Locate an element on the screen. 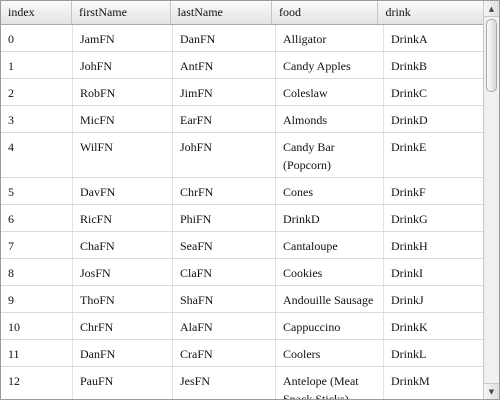  table-row: 7 ChaFN SeaFN Cantaloupe DrinkH is located at coordinates (242, 245).